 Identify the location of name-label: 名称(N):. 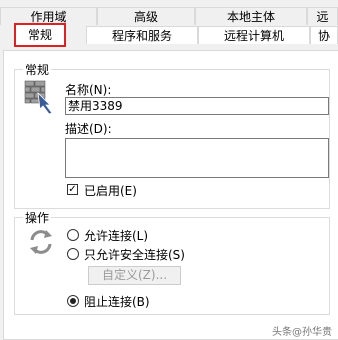
(88, 90).